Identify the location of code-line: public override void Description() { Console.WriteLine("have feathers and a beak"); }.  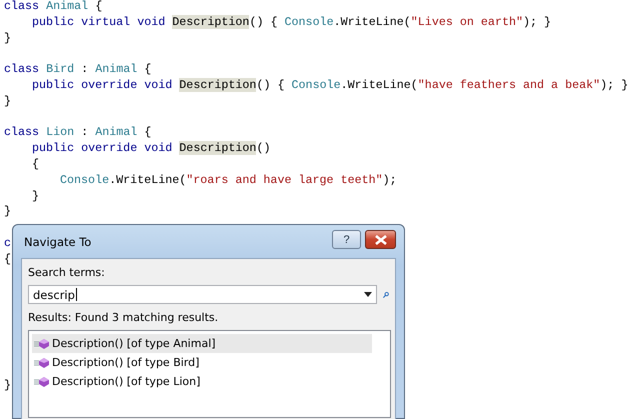
(330, 86).